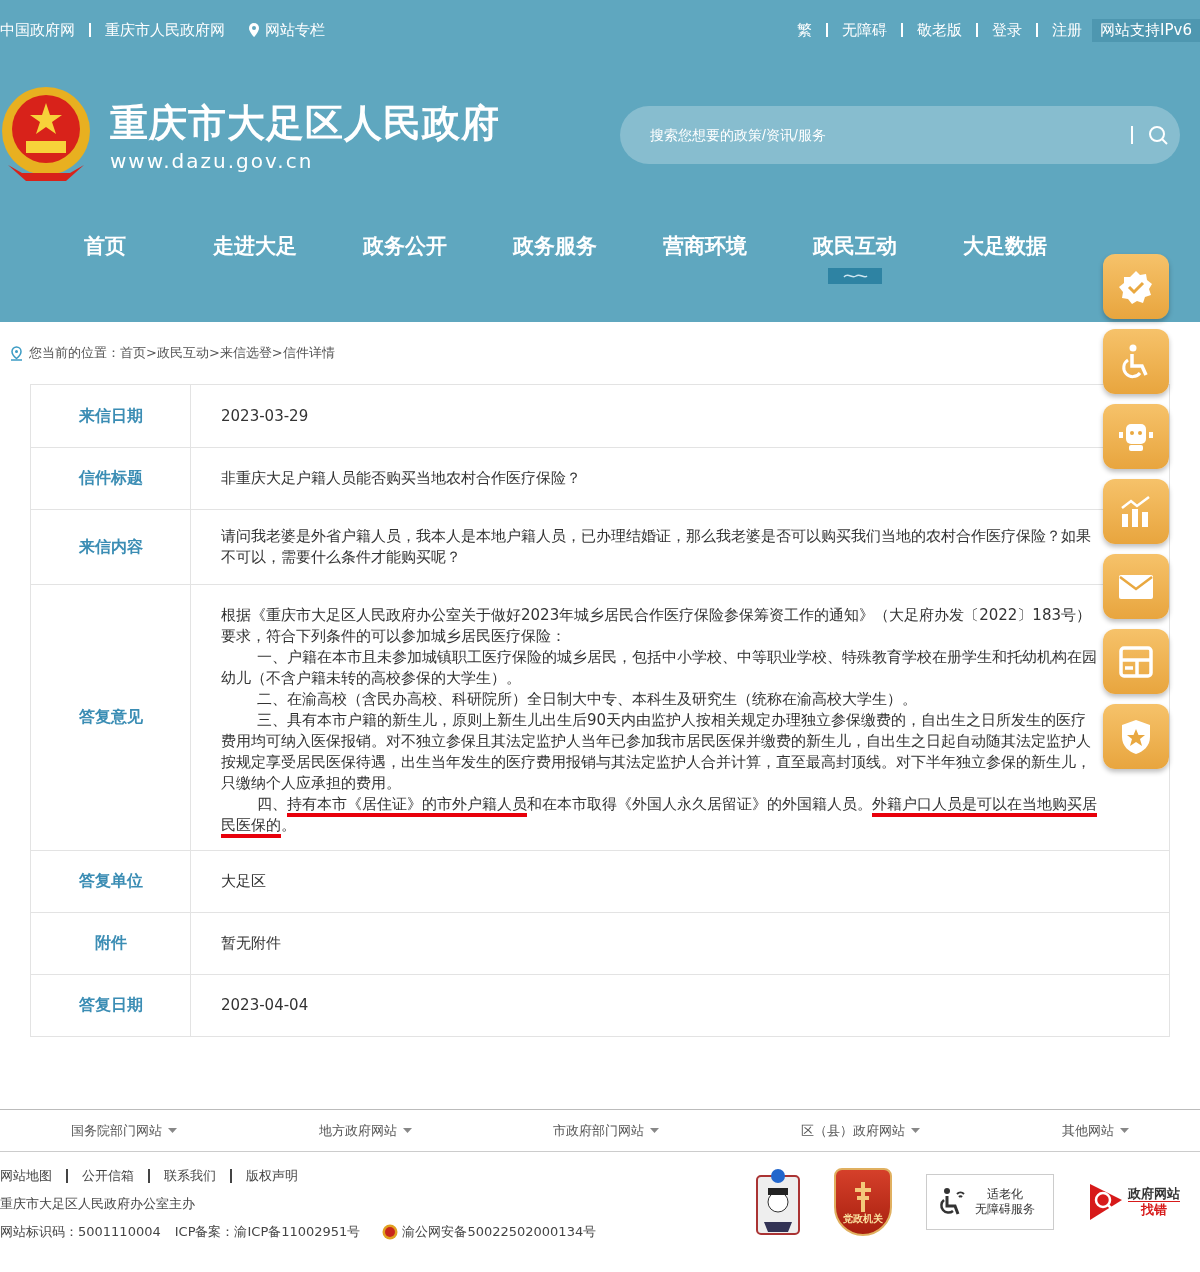 Image resolution: width=1200 pixels, height=1272 pixels. What do you see at coordinates (111, 478) in the screenshot?
I see `field-label: 信件标题` at bounding box center [111, 478].